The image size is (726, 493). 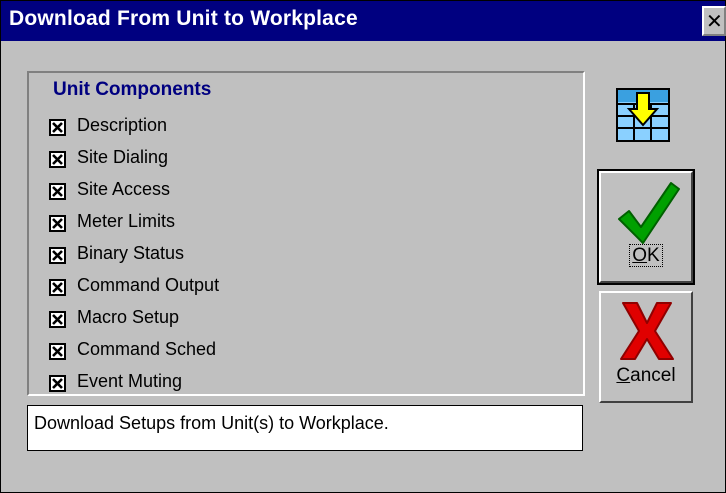 I want to click on checkbox-label: Description, so click(x=122, y=125).